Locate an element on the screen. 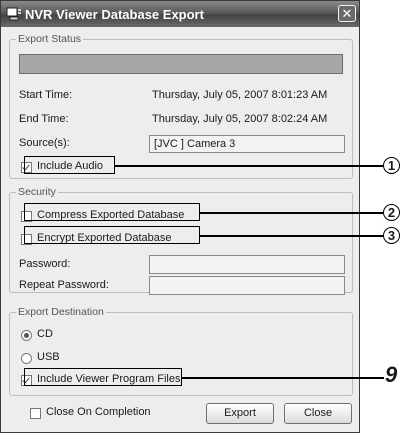 This screenshot has height=435, width=403. start-time-value: Thursday, July 05, 2007 8:01:23 AM is located at coordinates (240, 95).